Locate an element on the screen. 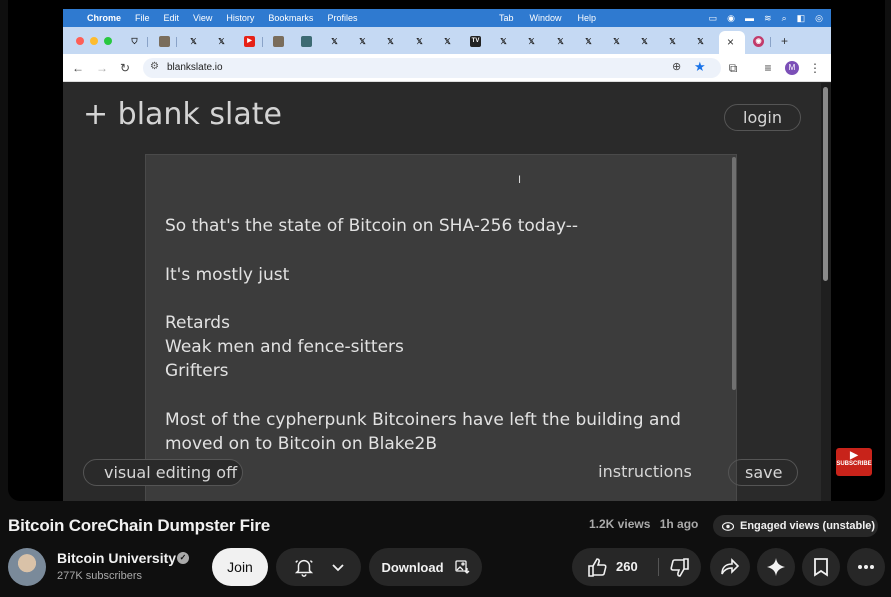 Image resolution: width=891 pixels, height=597 pixels. site-logo: + blank slate is located at coordinates (182, 114).